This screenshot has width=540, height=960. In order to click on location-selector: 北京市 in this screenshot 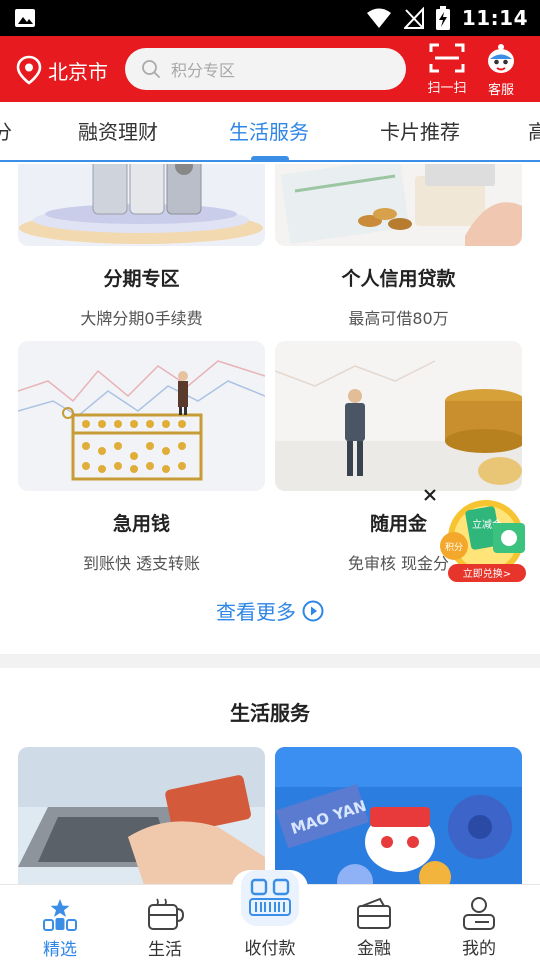, I will do `click(62, 70)`.